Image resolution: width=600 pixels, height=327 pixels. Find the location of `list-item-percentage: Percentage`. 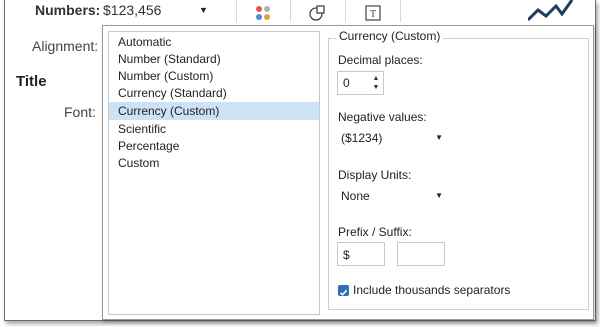

list-item-percentage: Percentage is located at coordinates (214, 146).